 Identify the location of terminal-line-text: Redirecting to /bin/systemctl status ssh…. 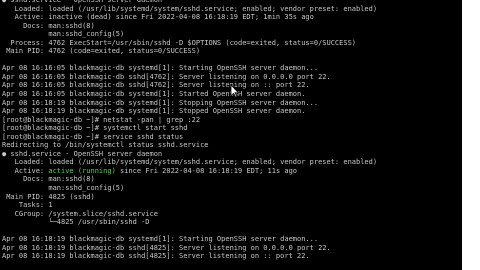
(105, 145).